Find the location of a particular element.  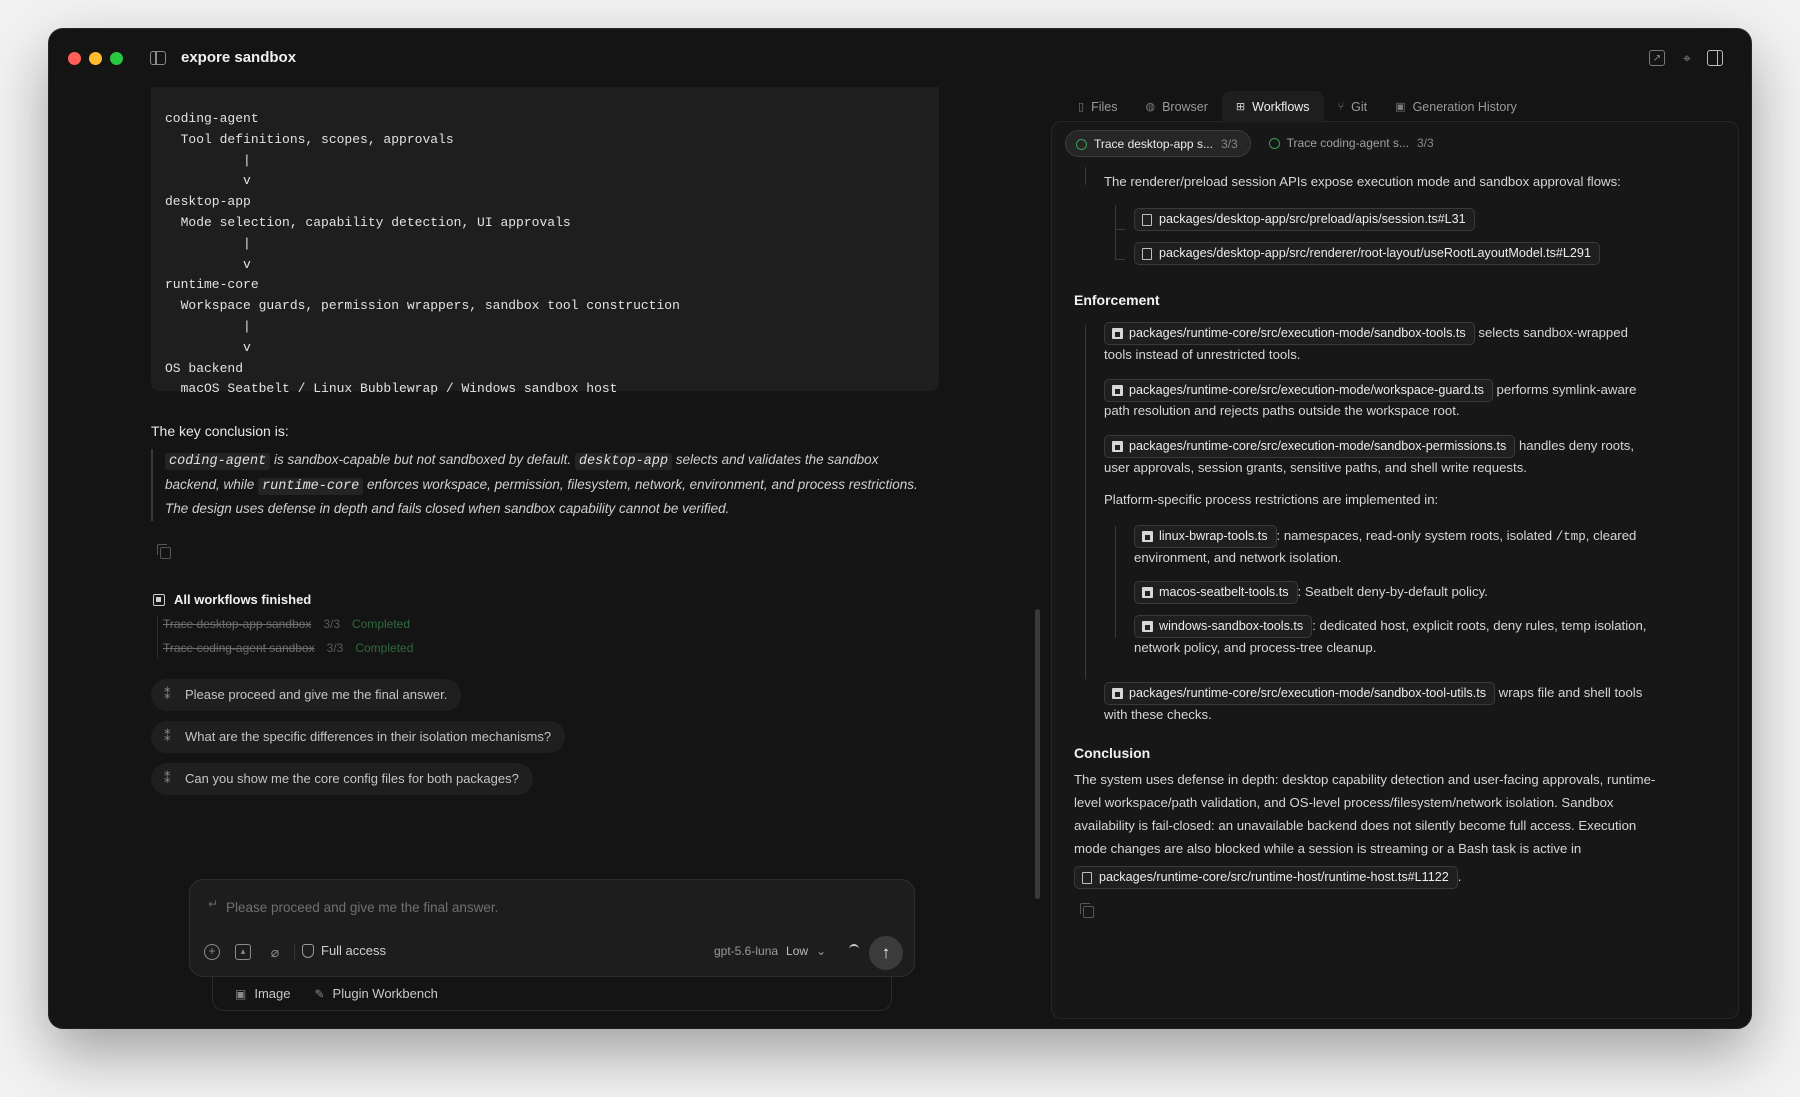

tab-generation-history: ▣ Generation History is located at coordinates (1456, 107).